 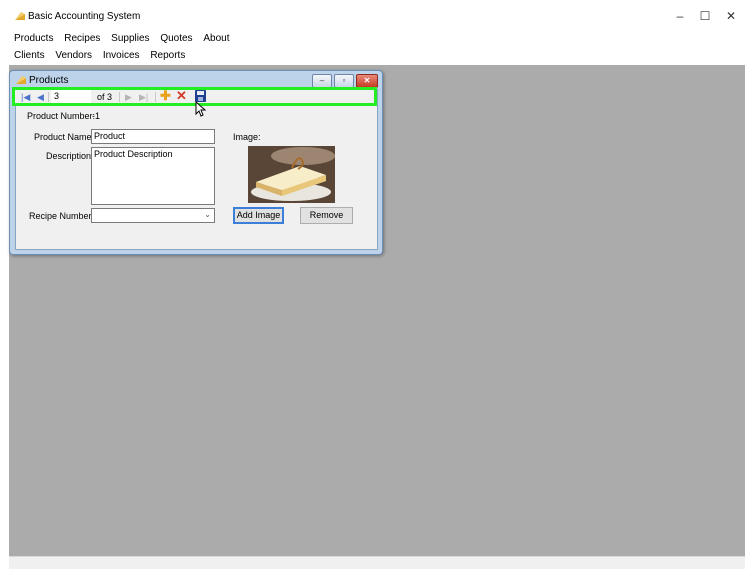 What do you see at coordinates (201, 109) in the screenshot?
I see `mouse-cursor-icon` at bounding box center [201, 109].